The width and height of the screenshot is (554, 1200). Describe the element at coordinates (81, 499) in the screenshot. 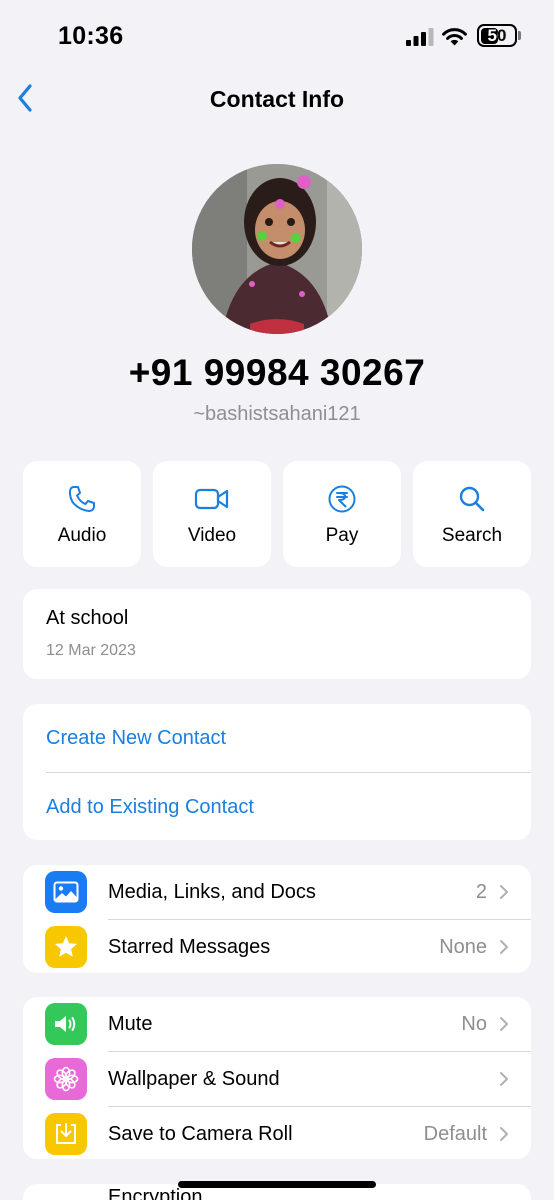

I see `phone-icon` at that location.